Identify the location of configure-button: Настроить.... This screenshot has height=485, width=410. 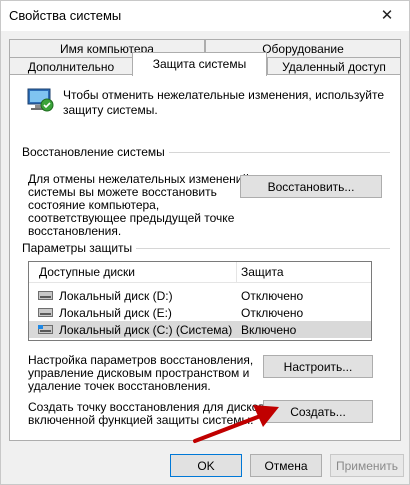
(318, 366).